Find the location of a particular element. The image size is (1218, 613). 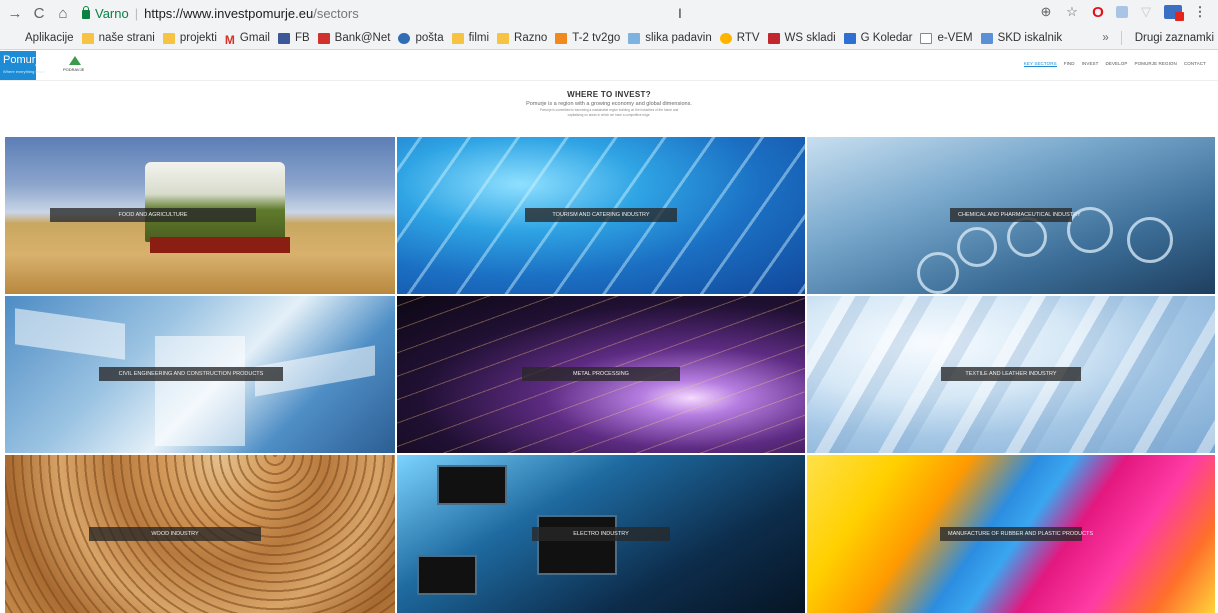

bookmark-label: filmi is located at coordinates (479, 38).